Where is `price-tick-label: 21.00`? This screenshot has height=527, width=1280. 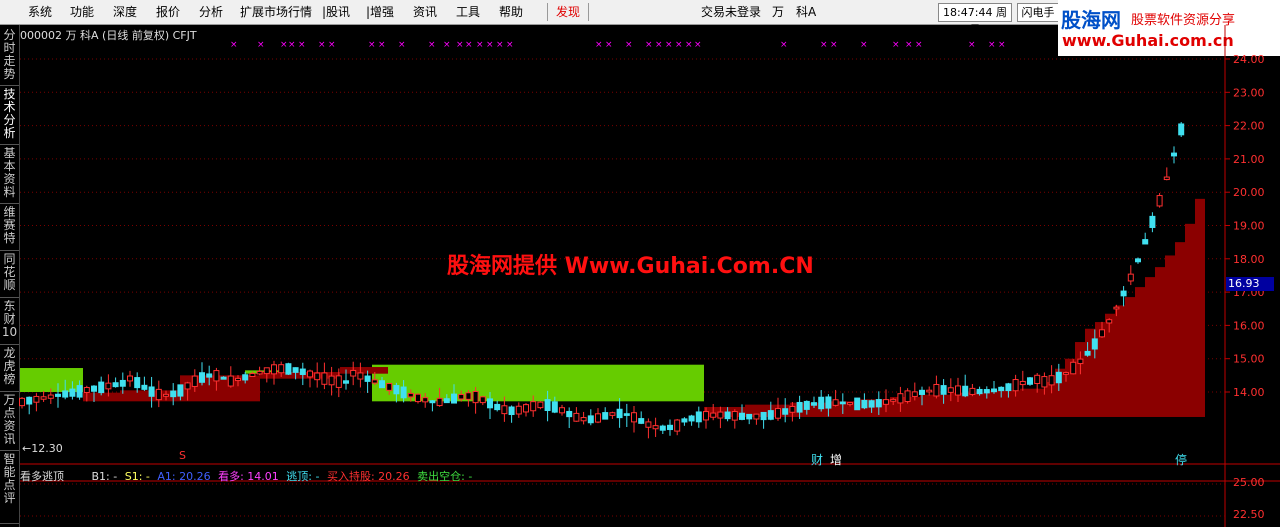 price-tick-label: 21.00 is located at coordinates (1249, 159).